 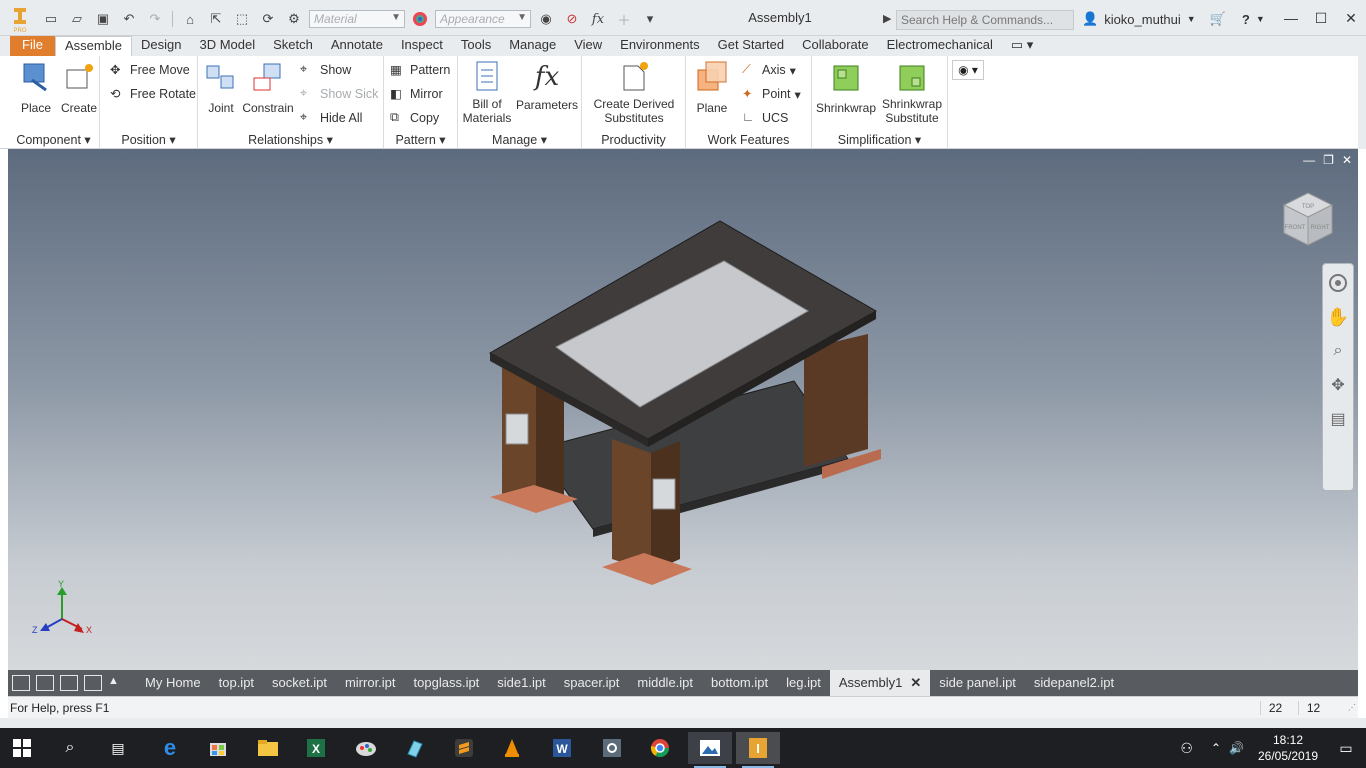 What do you see at coordinates (1288, 748) in the screenshot?
I see `clock: 18:12 26/05/2019` at bounding box center [1288, 748].